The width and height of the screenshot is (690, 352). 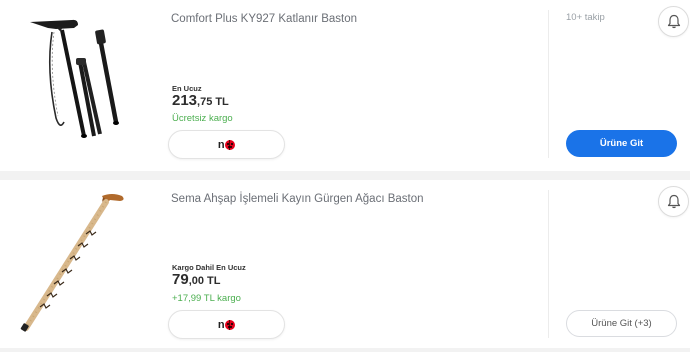 I want to click on product-price: 213,75 TL, so click(x=200, y=101).